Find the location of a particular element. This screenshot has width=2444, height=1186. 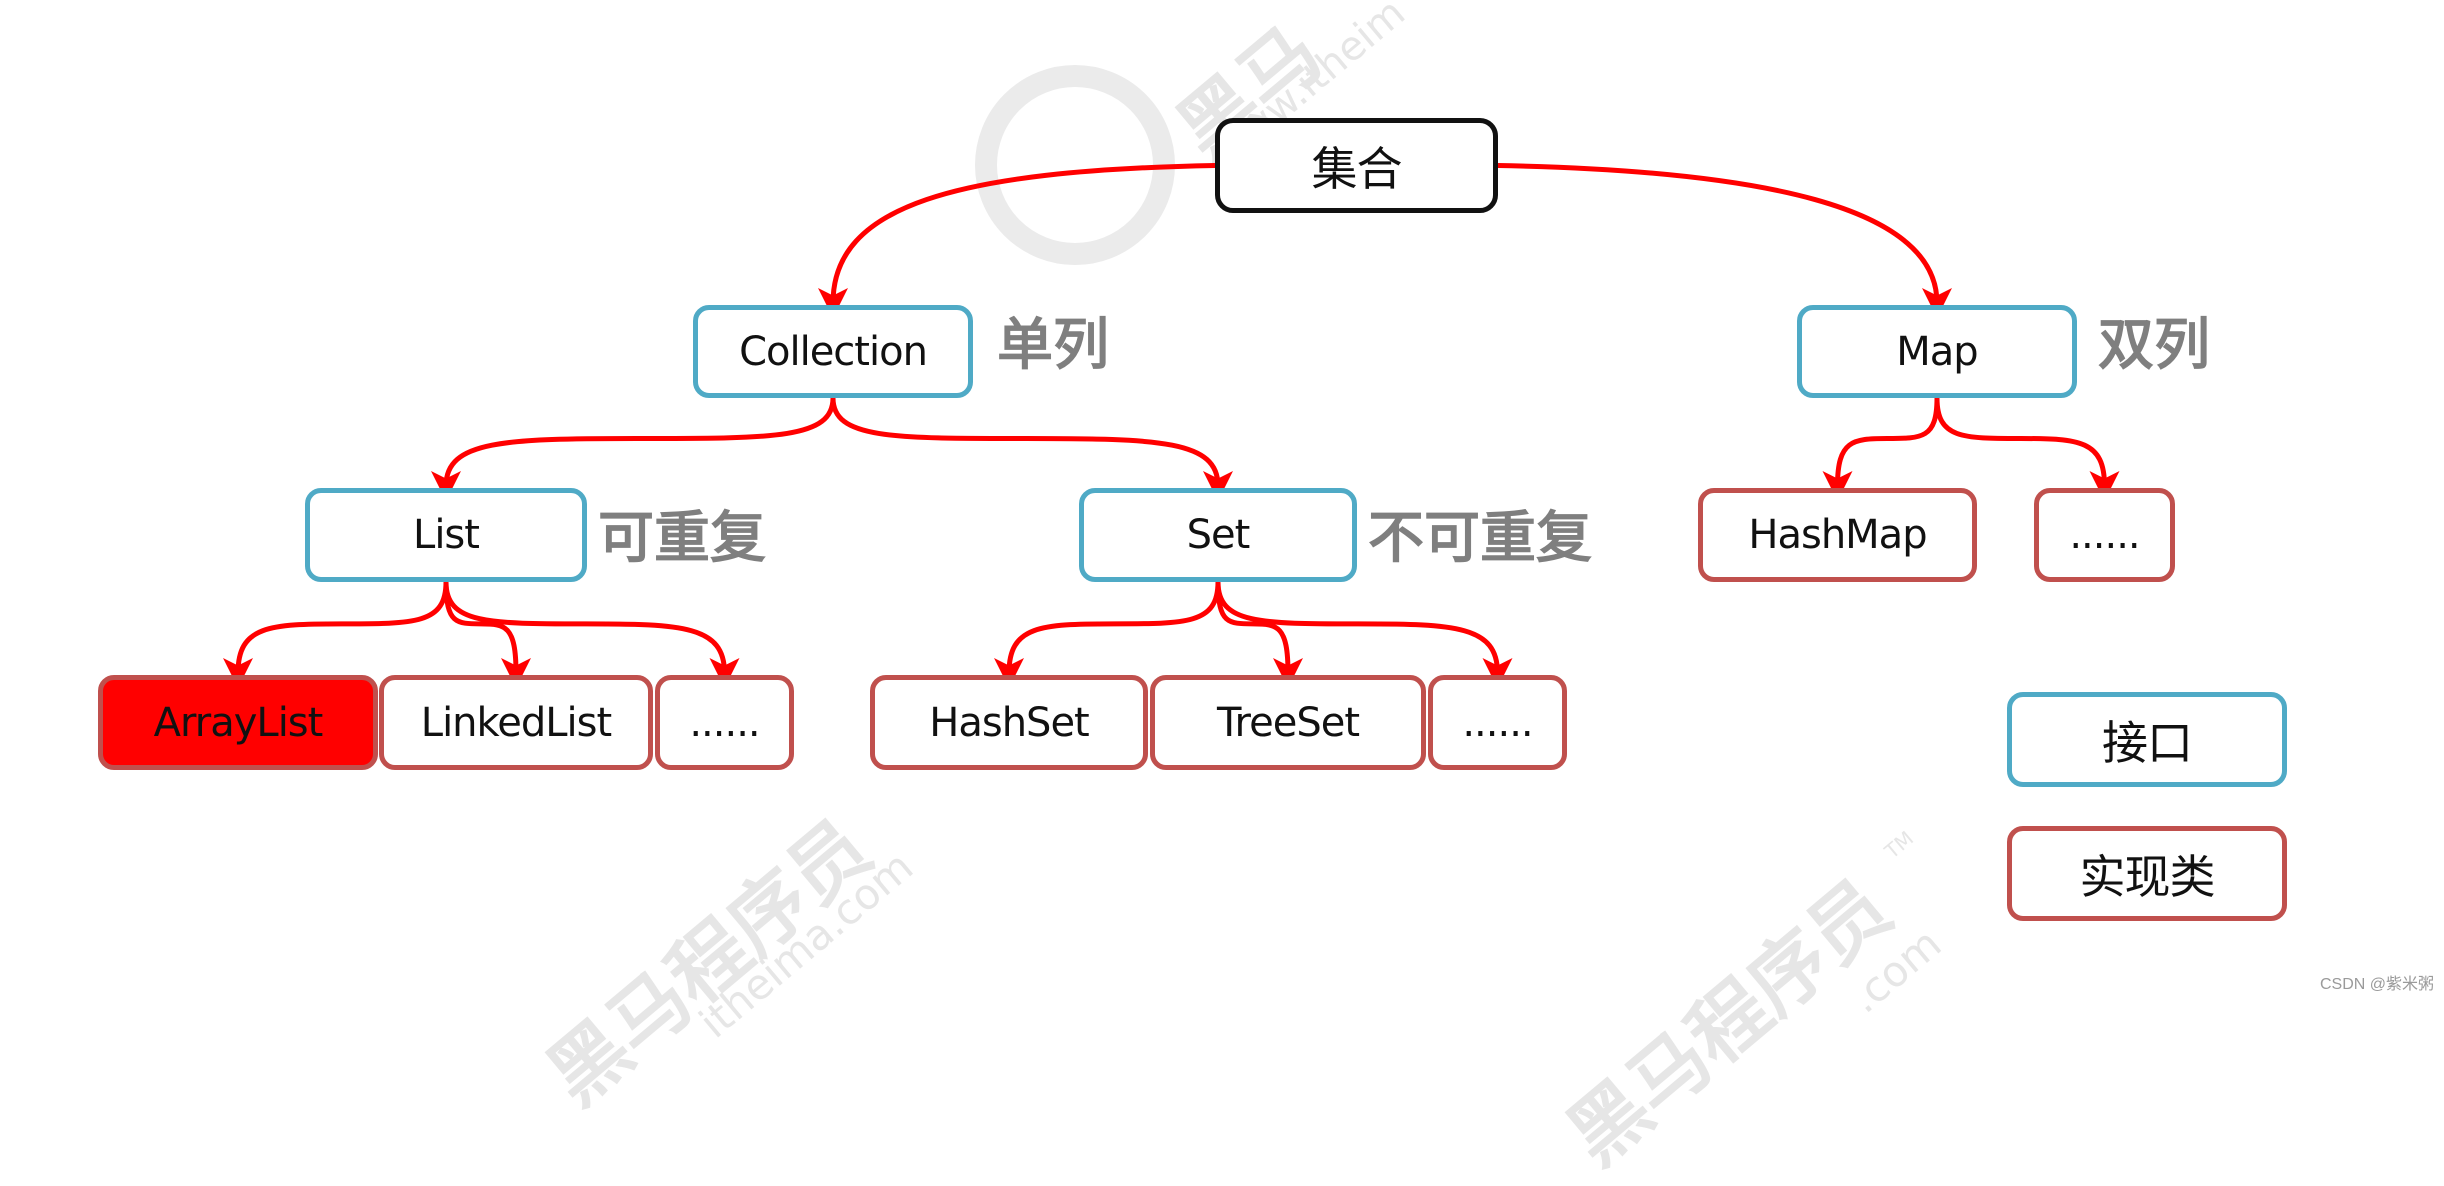

arrow-map-to-hashmap is located at coordinates (1881, 449).